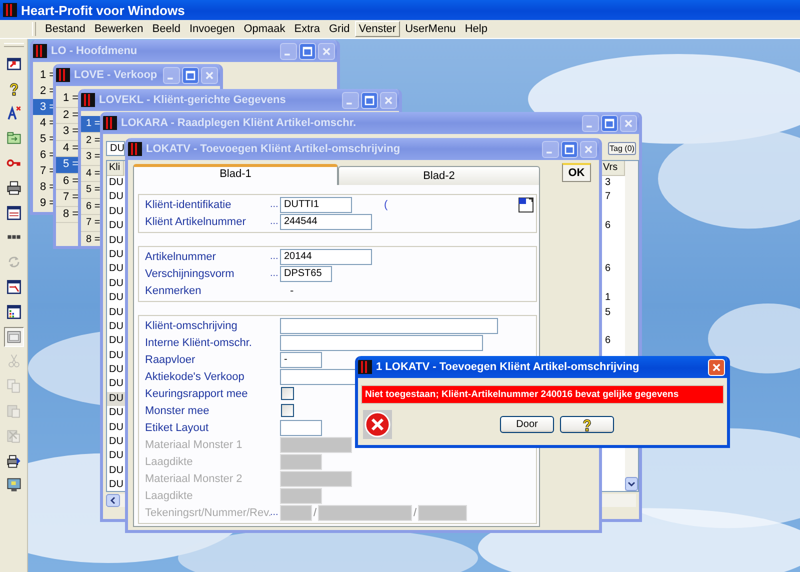 The height and width of the screenshot is (572, 800). I want to click on menu-option: 5 =, so click(67, 165).